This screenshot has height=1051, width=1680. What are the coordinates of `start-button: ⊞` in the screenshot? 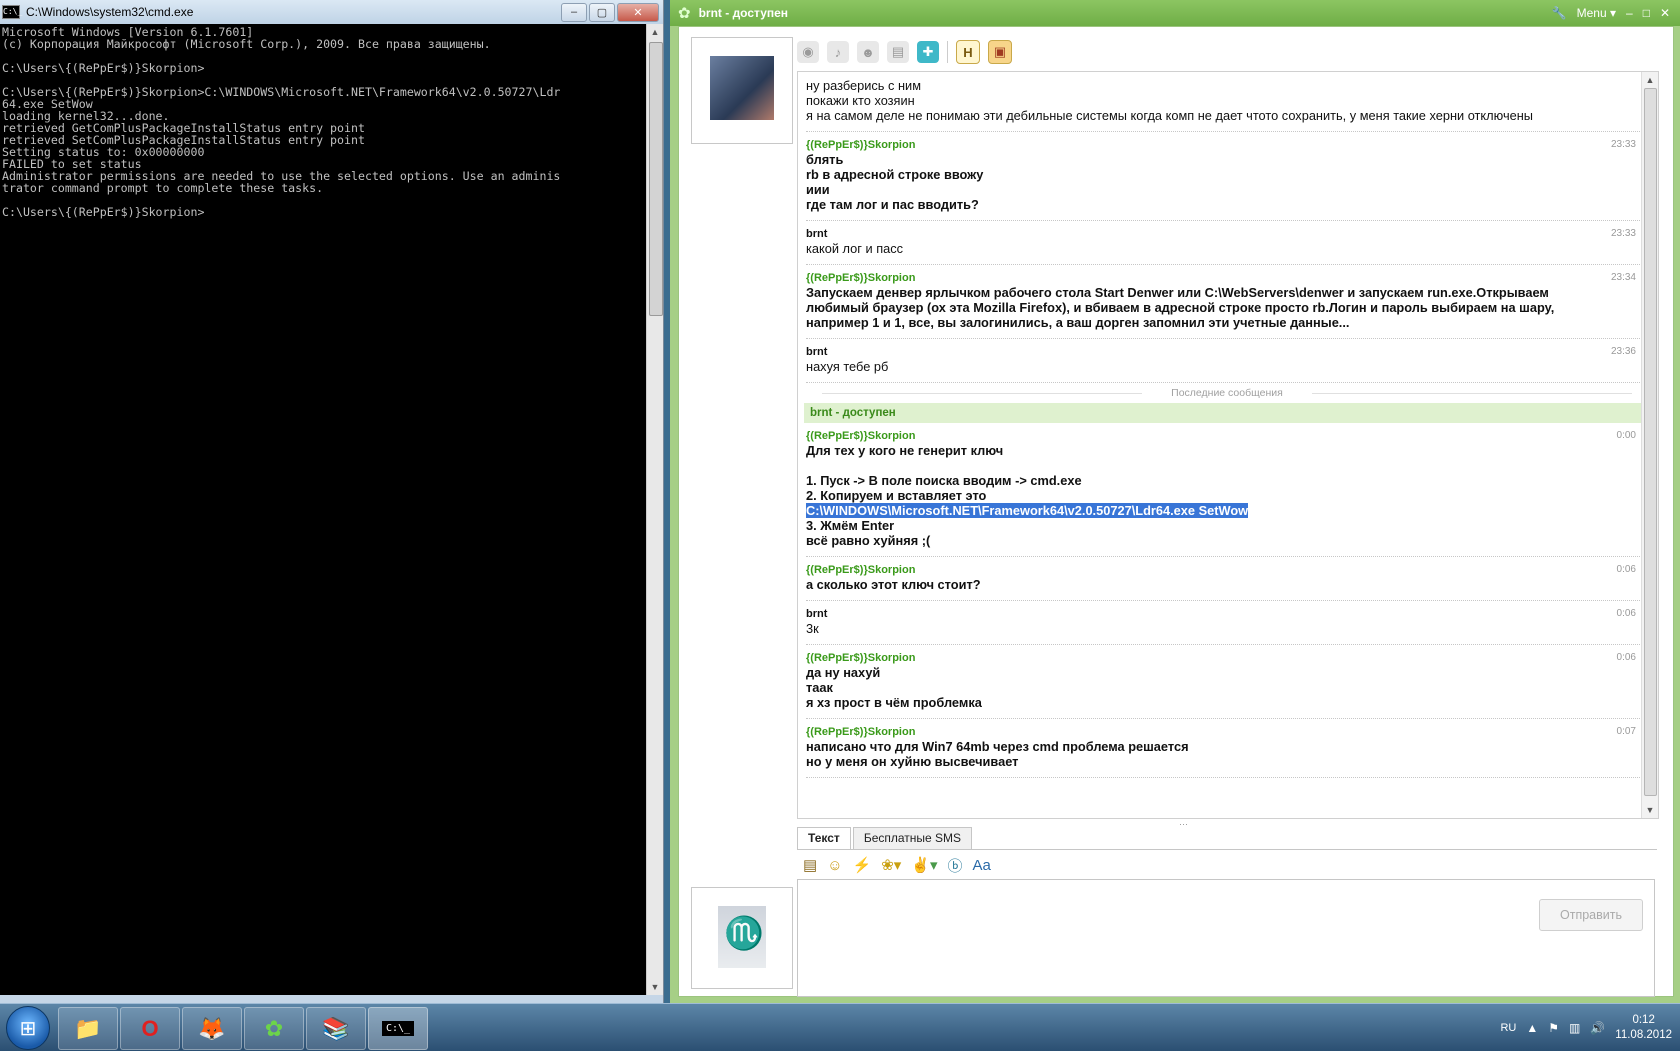 It's located at (28, 1028).